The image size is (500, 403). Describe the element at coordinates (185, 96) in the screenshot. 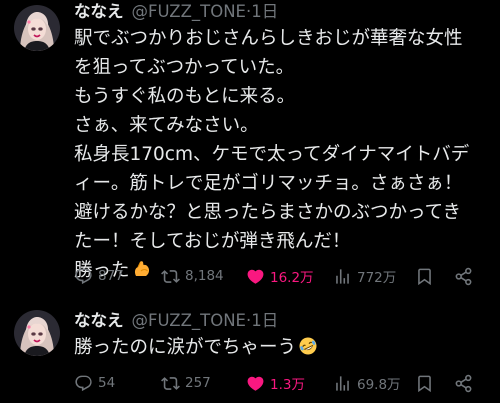

I see `tweet-text-line: もうすぐ私のもとに来る。` at that location.